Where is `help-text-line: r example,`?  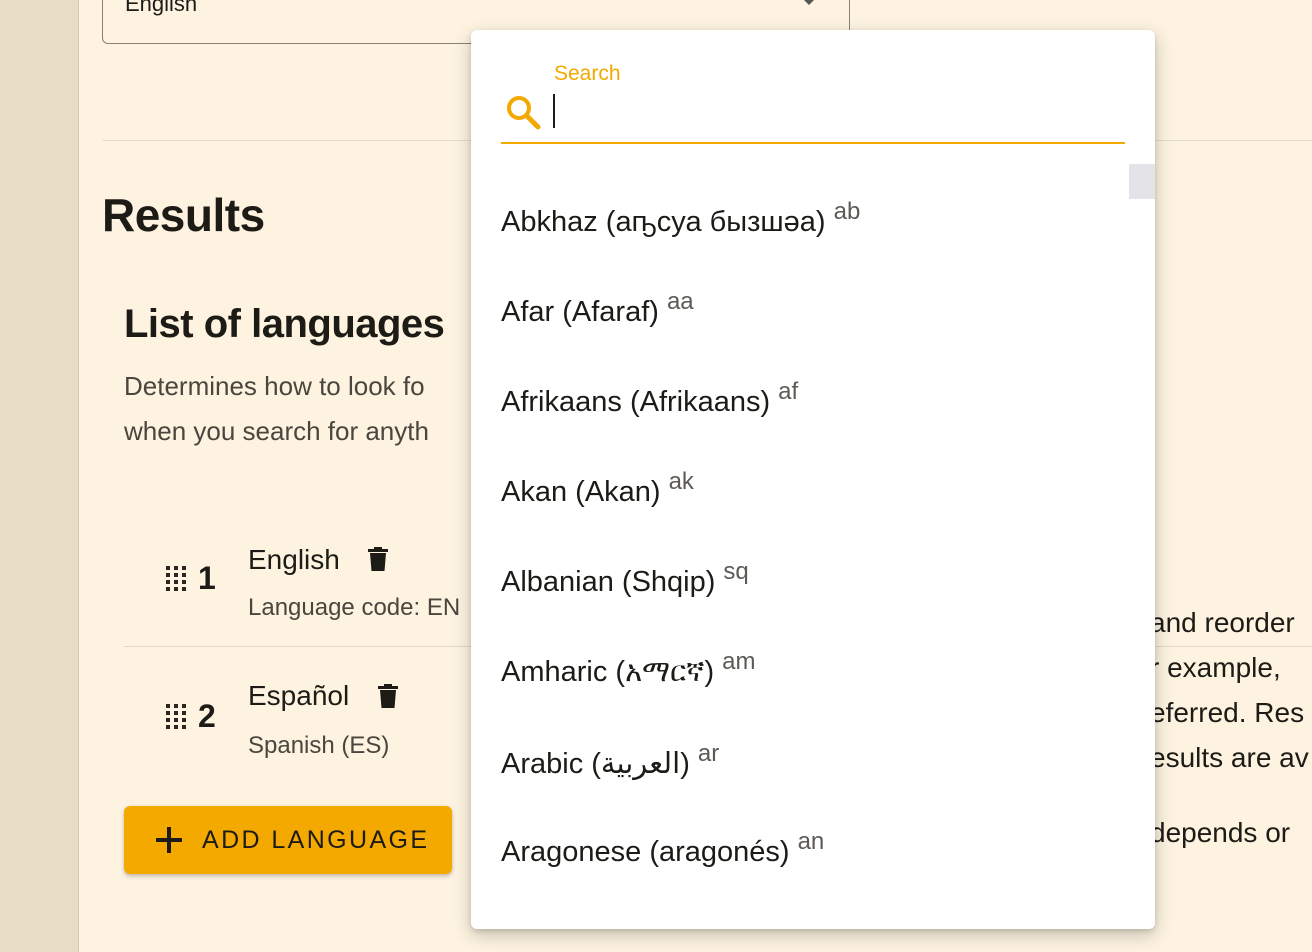 help-text-line: r example, is located at coordinates (1215, 667).